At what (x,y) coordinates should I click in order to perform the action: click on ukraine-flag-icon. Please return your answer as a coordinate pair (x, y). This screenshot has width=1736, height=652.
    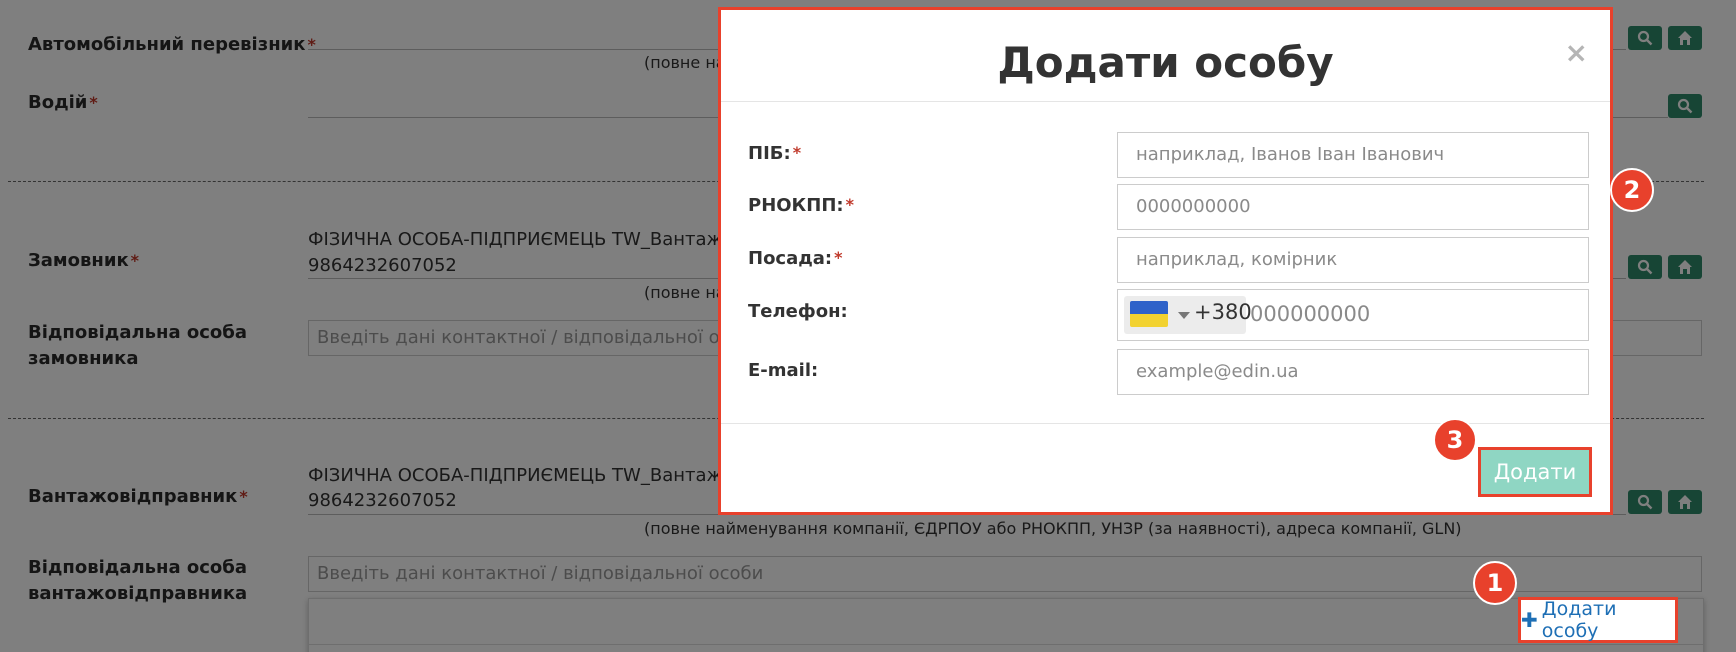
    Looking at the image, I should click on (1149, 314).